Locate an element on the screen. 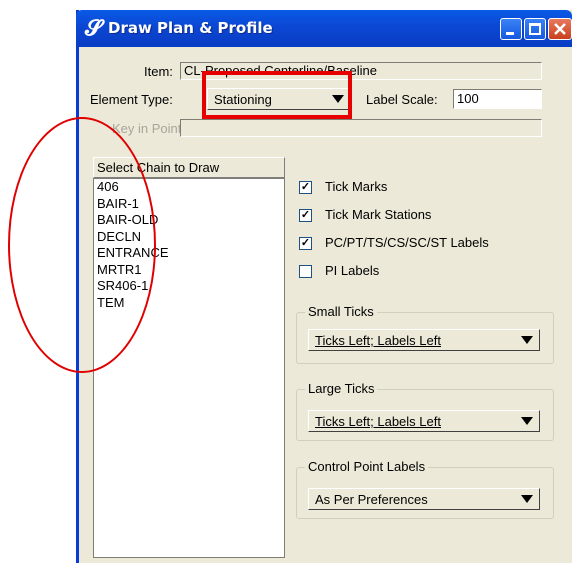 The width and height of the screenshot is (572, 563). maximize-button is located at coordinates (535, 29).